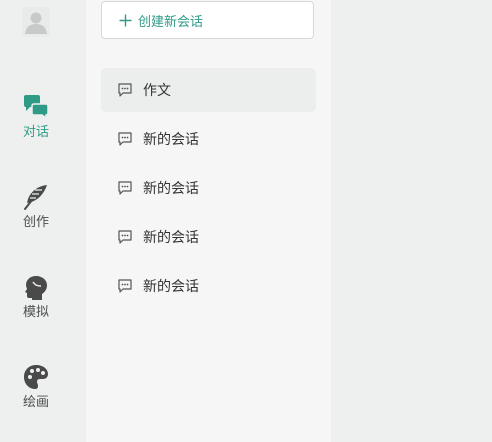  Describe the element at coordinates (171, 22) in the screenshot. I see `new-conversation-label: 创建新会话` at that location.